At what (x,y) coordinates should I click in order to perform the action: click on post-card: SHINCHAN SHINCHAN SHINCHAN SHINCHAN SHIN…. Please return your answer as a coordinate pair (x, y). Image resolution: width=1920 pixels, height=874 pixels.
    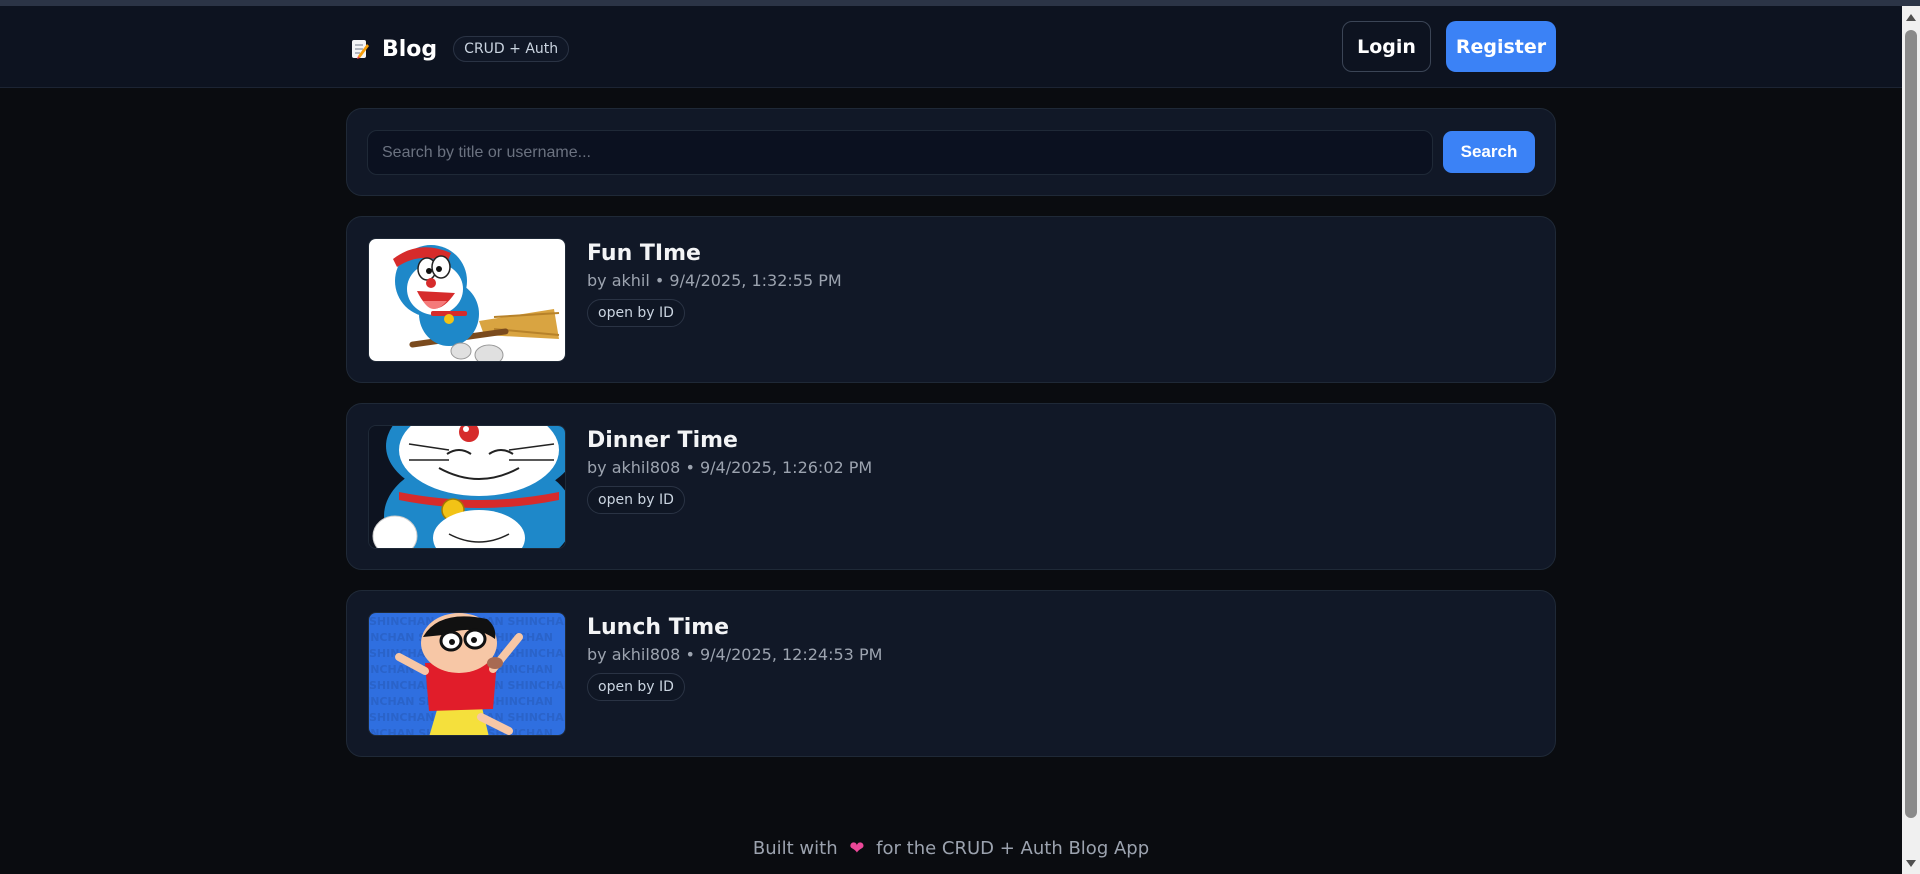
    Looking at the image, I should click on (951, 673).